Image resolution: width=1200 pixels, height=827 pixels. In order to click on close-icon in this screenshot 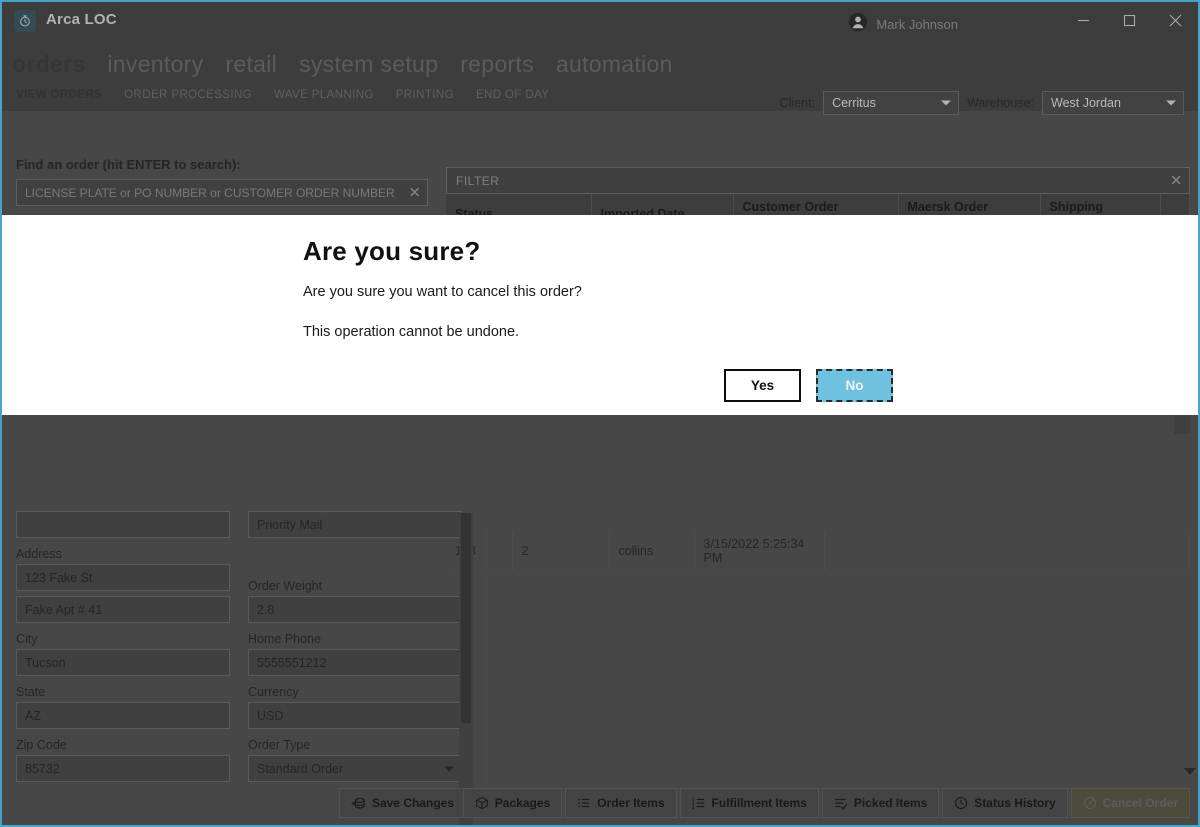, I will do `click(1175, 20)`.